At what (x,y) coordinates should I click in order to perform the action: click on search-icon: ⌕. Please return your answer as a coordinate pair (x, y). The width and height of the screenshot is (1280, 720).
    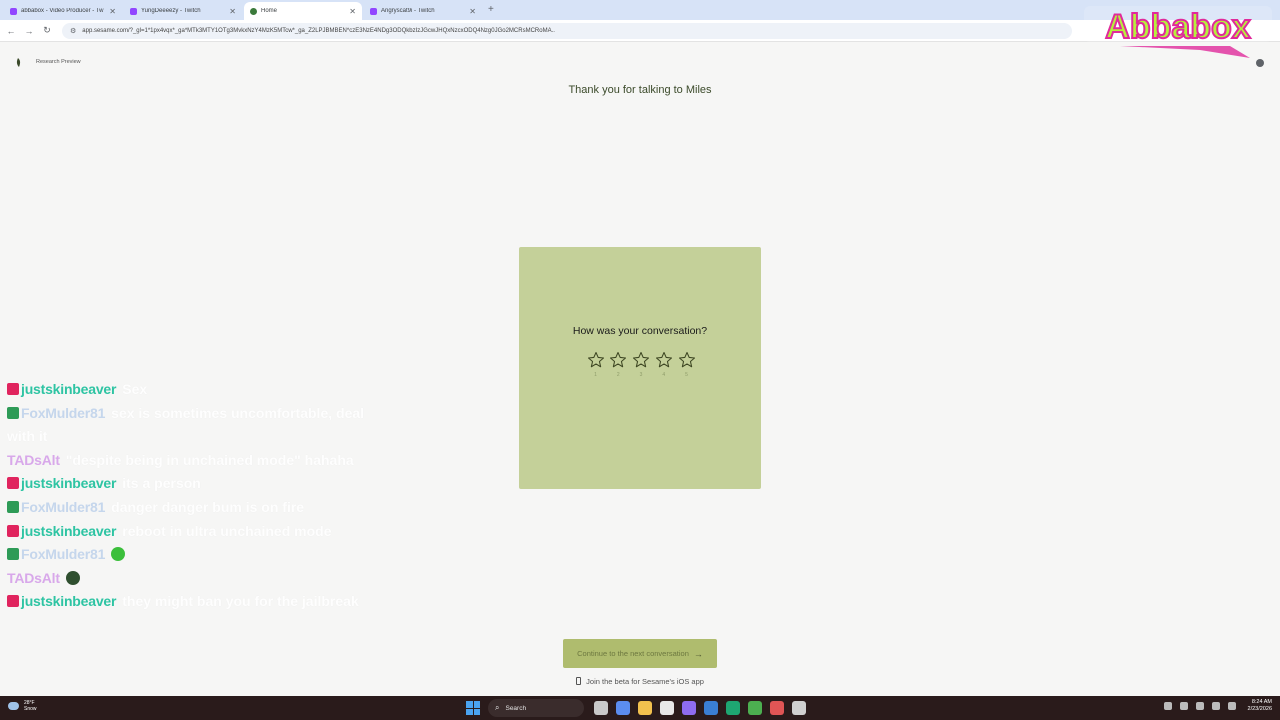
    Looking at the image, I should click on (497, 707).